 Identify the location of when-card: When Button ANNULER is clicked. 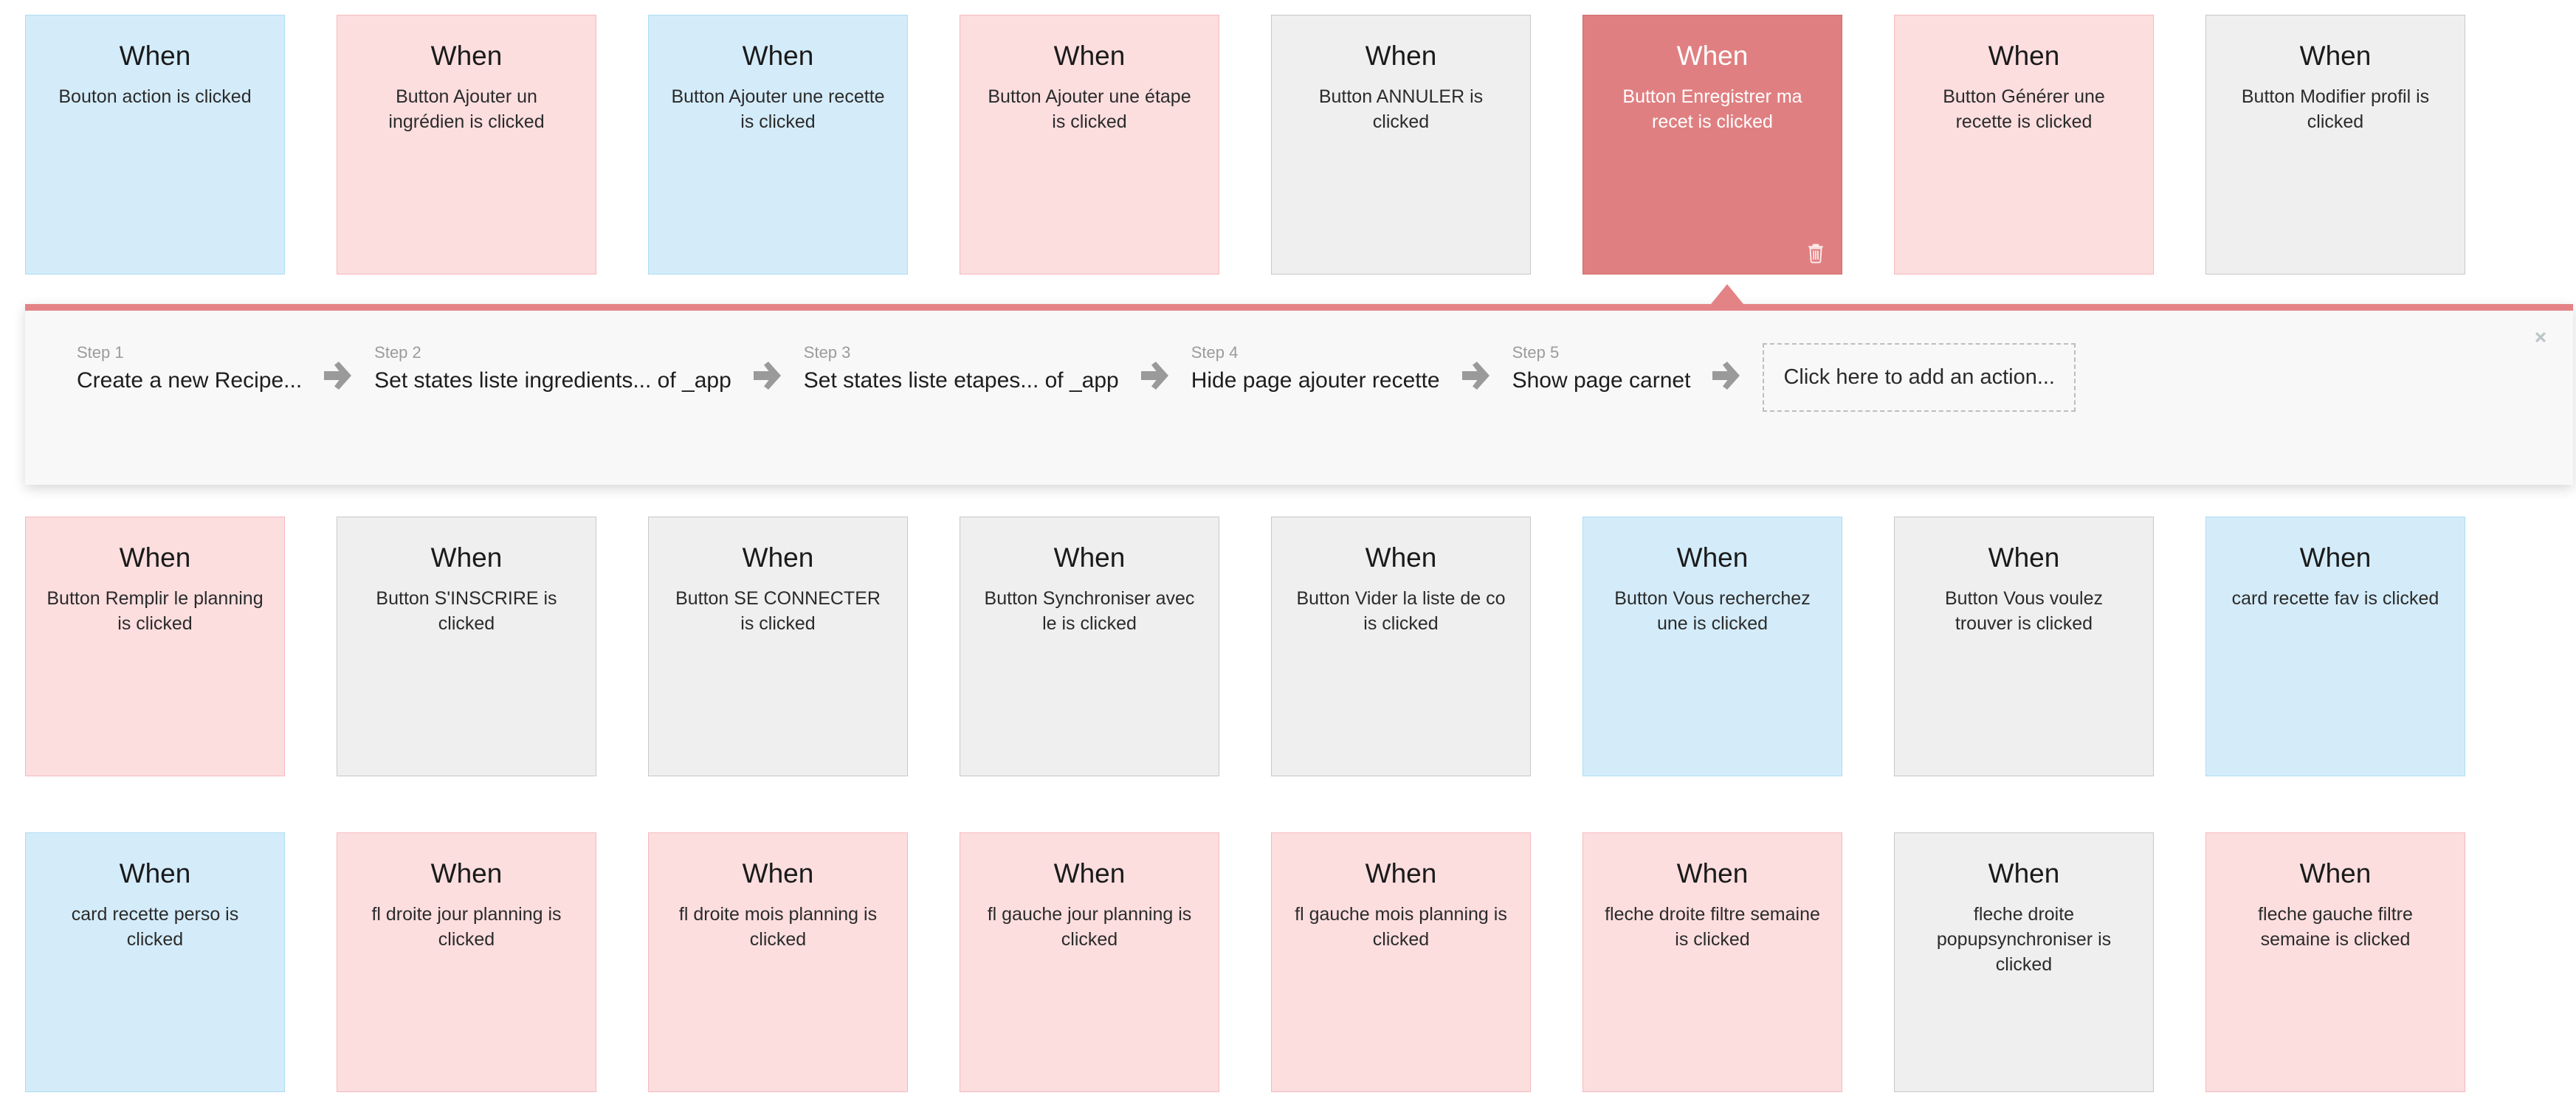
(1401, 145).